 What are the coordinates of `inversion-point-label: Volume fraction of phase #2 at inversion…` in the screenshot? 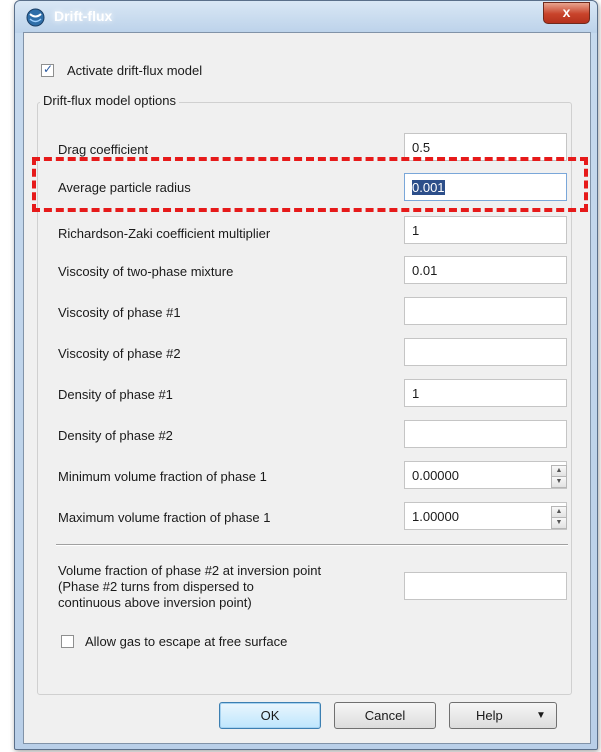 It's located at (189, 587).